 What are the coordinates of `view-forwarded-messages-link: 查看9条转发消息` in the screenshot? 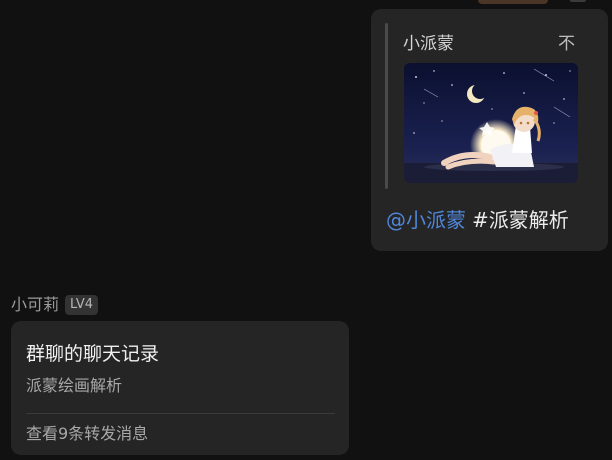 It's located at (87, 434).